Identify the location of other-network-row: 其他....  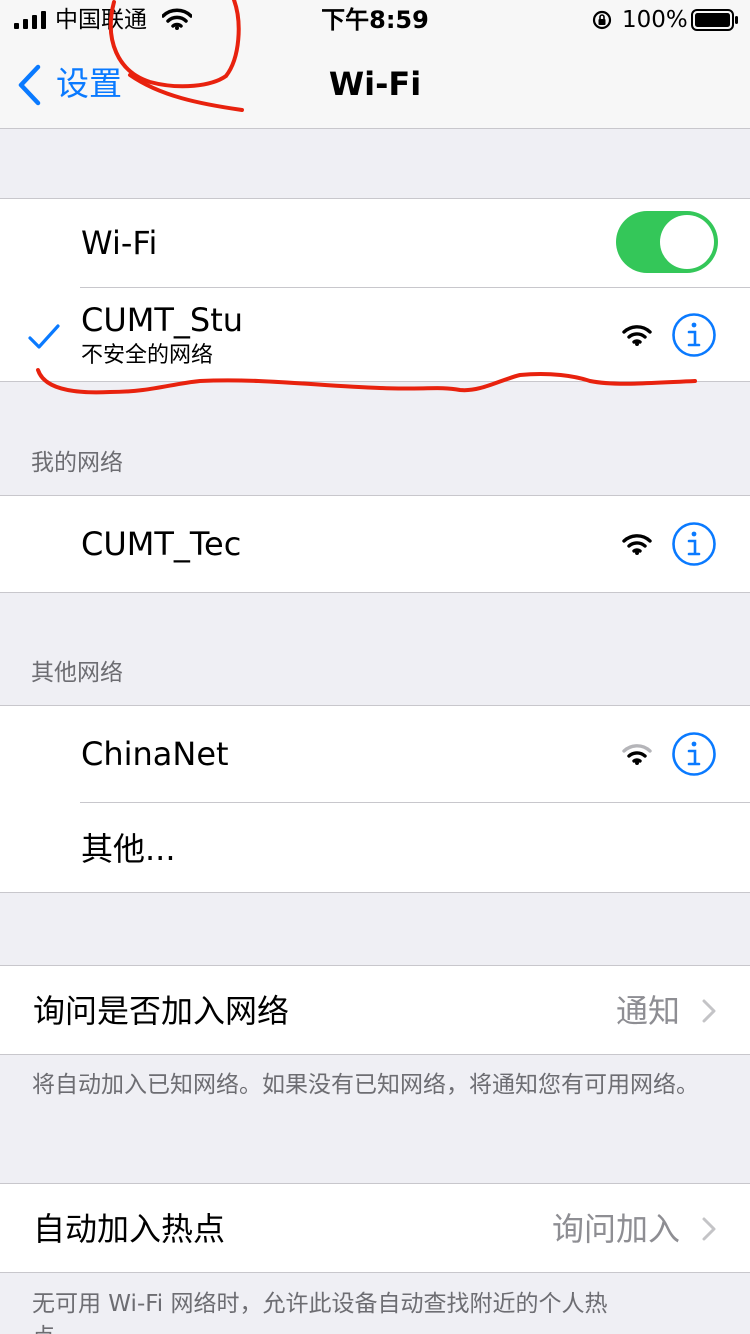
(375, 847).